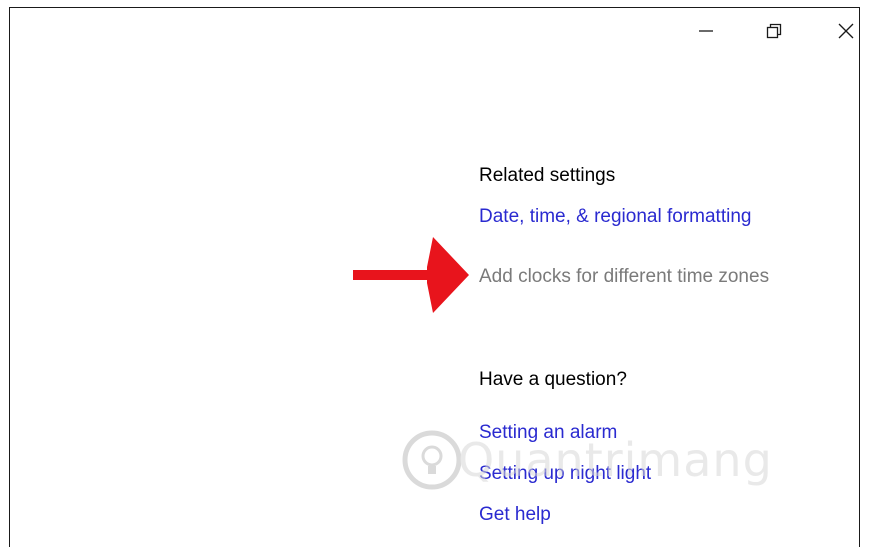 The width and height of the screenshot is (870, 554). I want to click on close-icon, so click(846, 31).